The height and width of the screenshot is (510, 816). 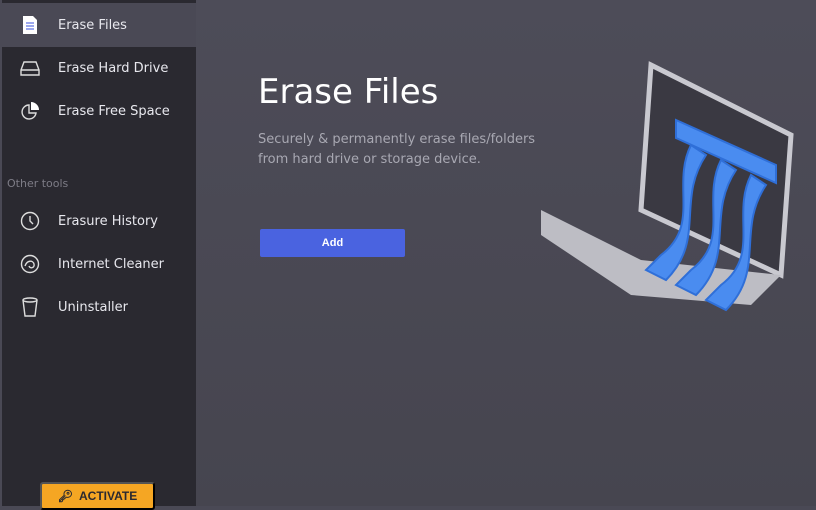 I want to click on sidebar-item-erasure-history: Erasure History, so click(x=99, y=221).